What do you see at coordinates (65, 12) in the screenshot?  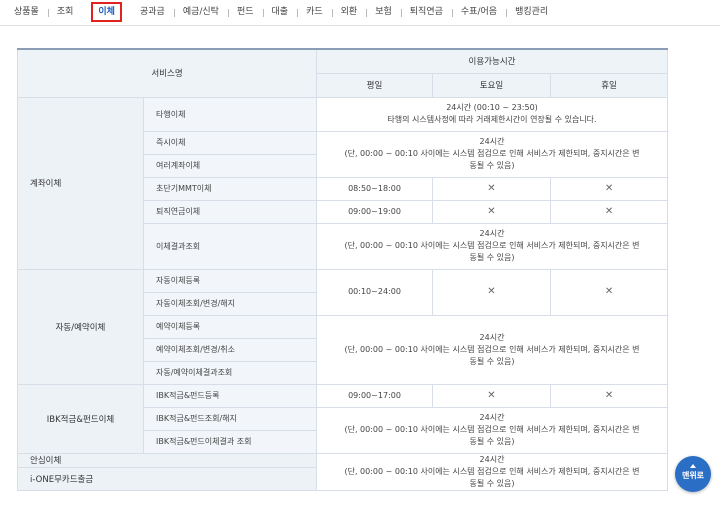 I see `tab-inquiry: 조회` at bounding box center [65, 12].